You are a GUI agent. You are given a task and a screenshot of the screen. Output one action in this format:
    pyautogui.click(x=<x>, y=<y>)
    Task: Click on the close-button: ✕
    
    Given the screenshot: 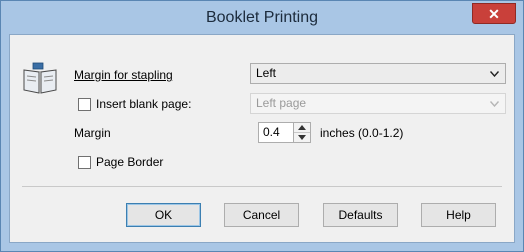 What is the action you would take?
    pyautogui.click(x=494, y=13)
    